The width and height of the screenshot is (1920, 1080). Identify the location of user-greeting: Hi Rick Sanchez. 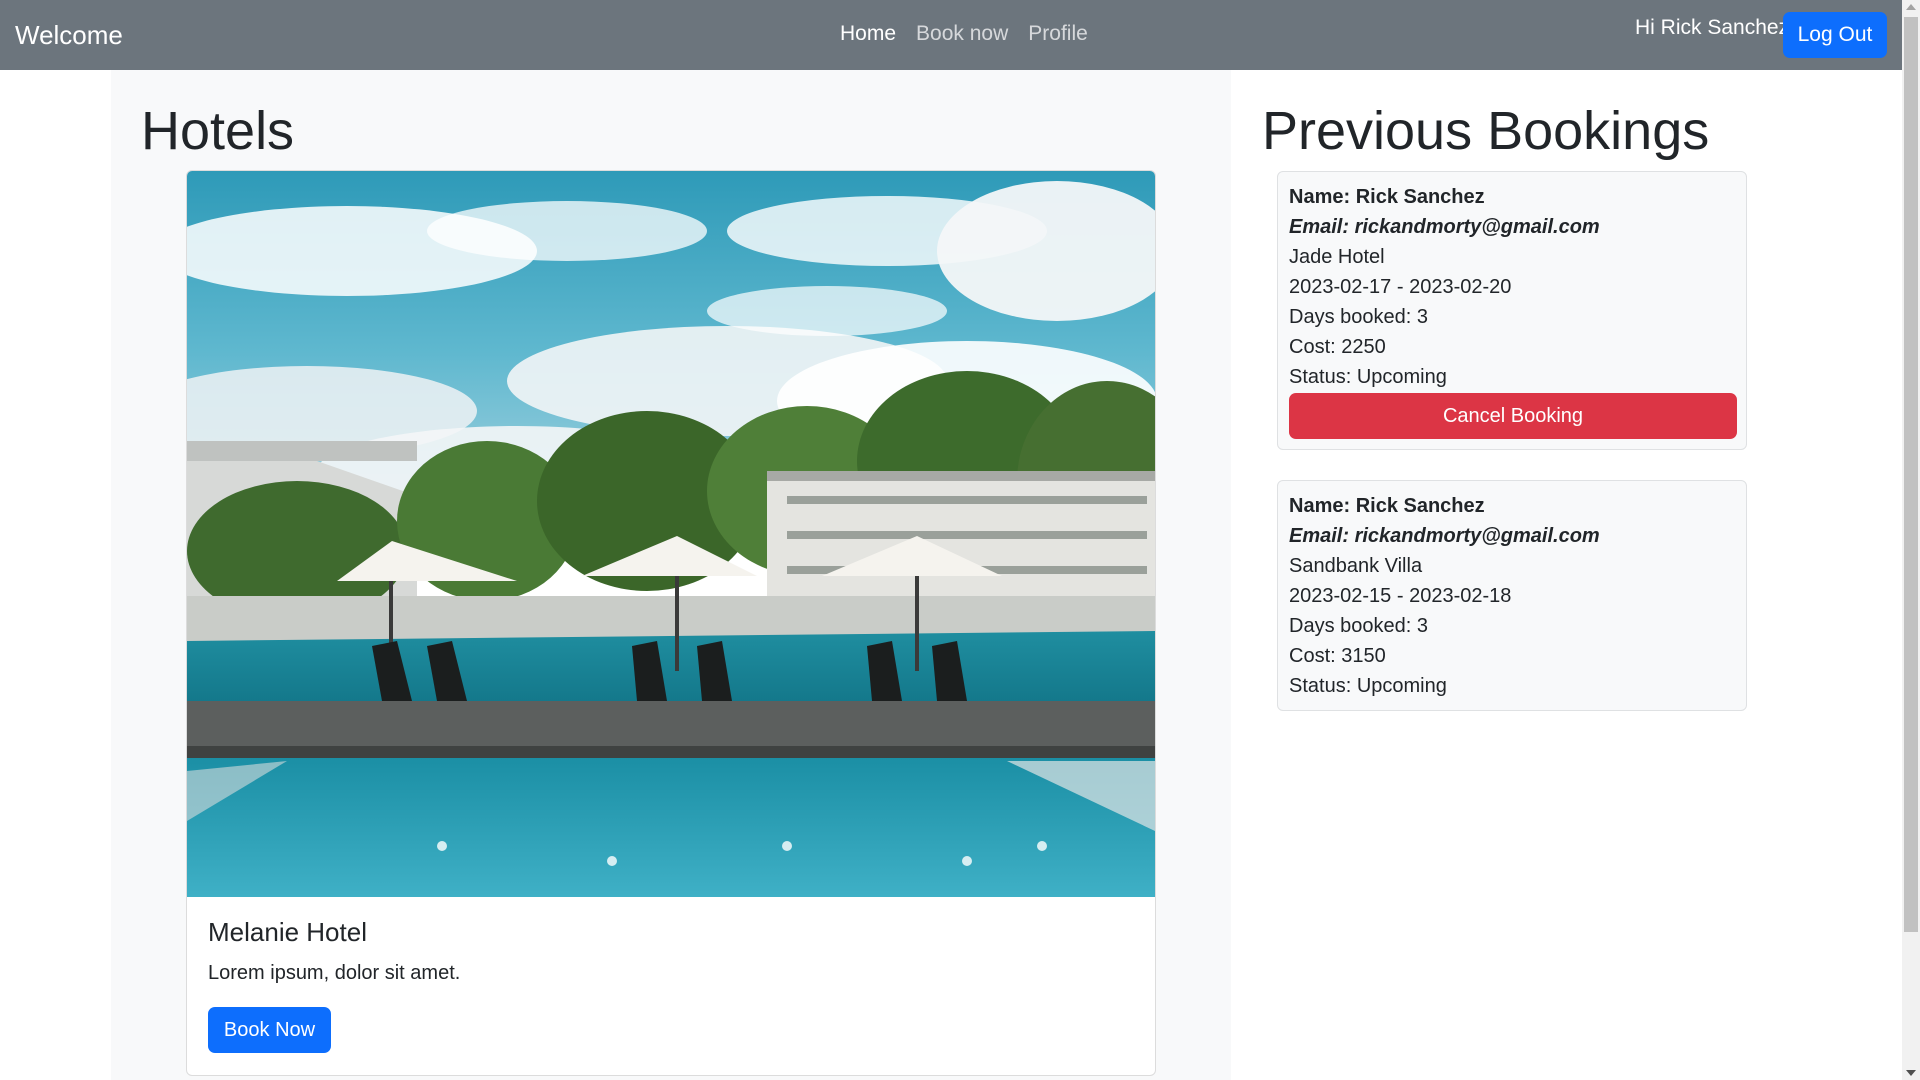
(1712, 27).